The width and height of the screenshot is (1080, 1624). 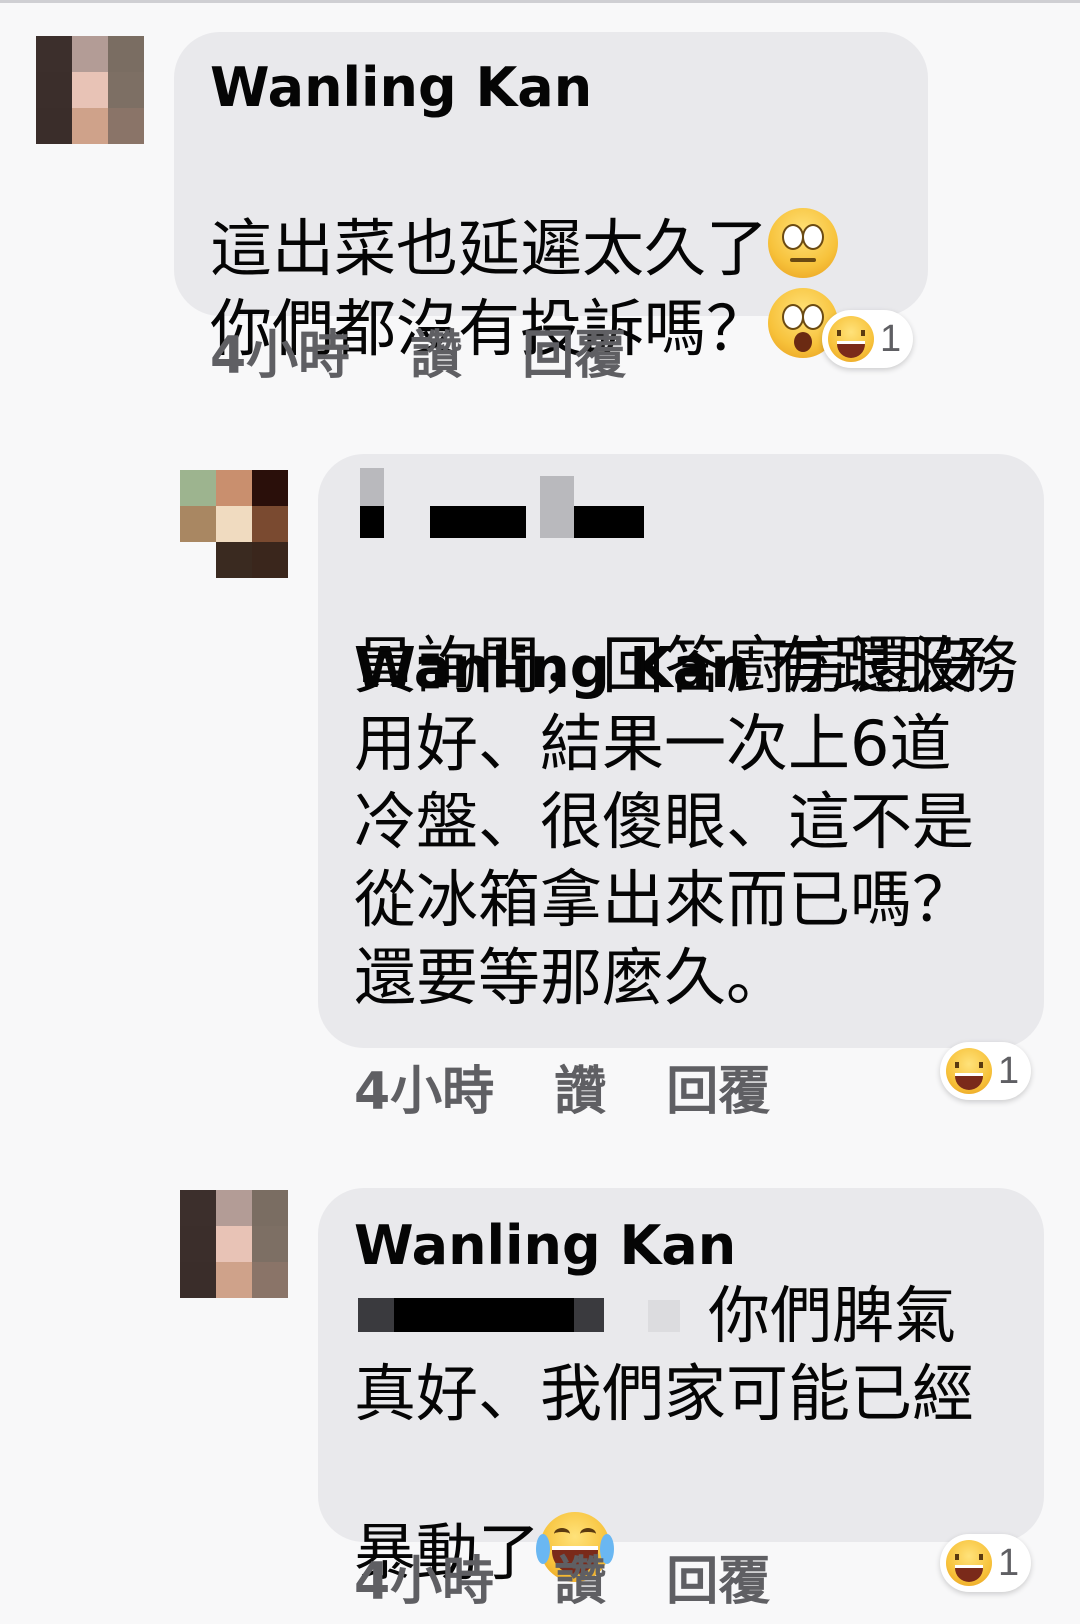 What do you see at coordinates (653, 743) in the screenshot?
I see `comment-text: 用好、結果一次上6道` at bounding box center [653, 743].